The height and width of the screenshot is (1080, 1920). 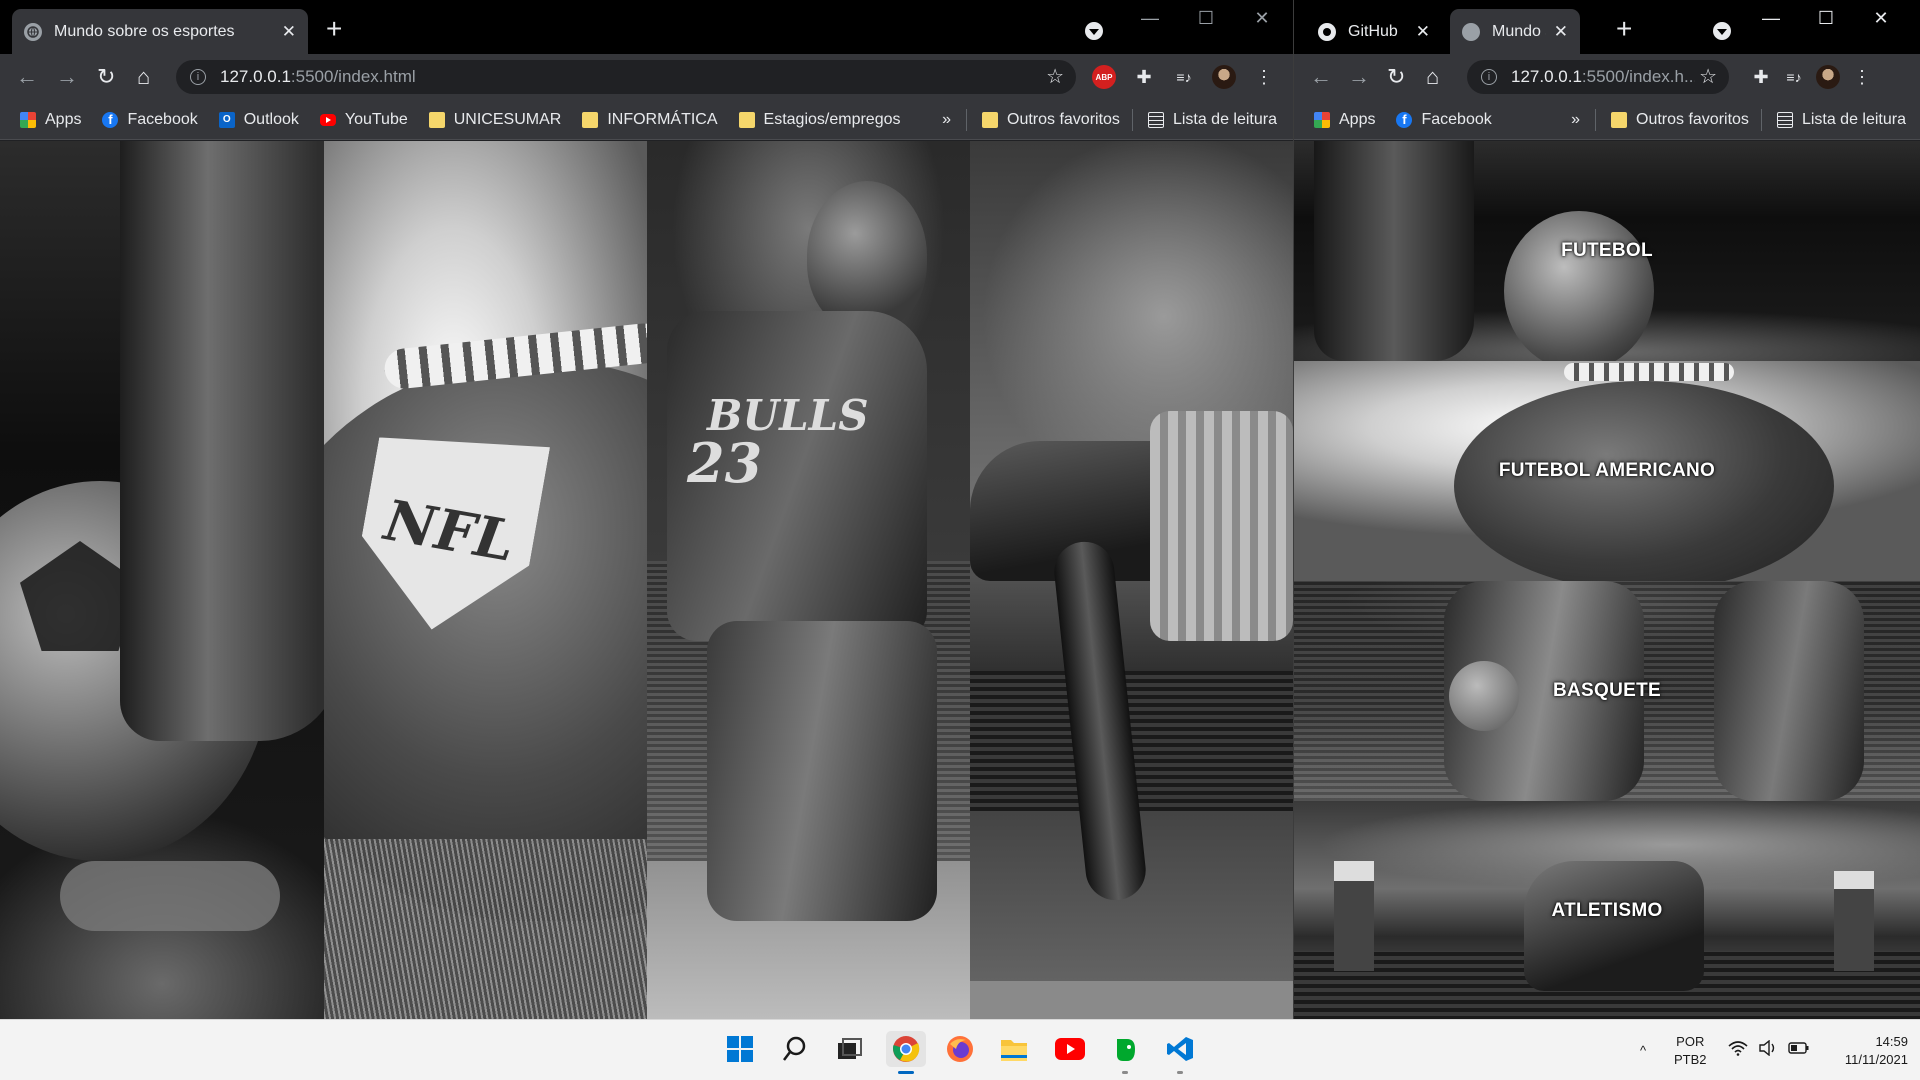 I want to click on panel-soccer-photo, so click(x=162, y=580).